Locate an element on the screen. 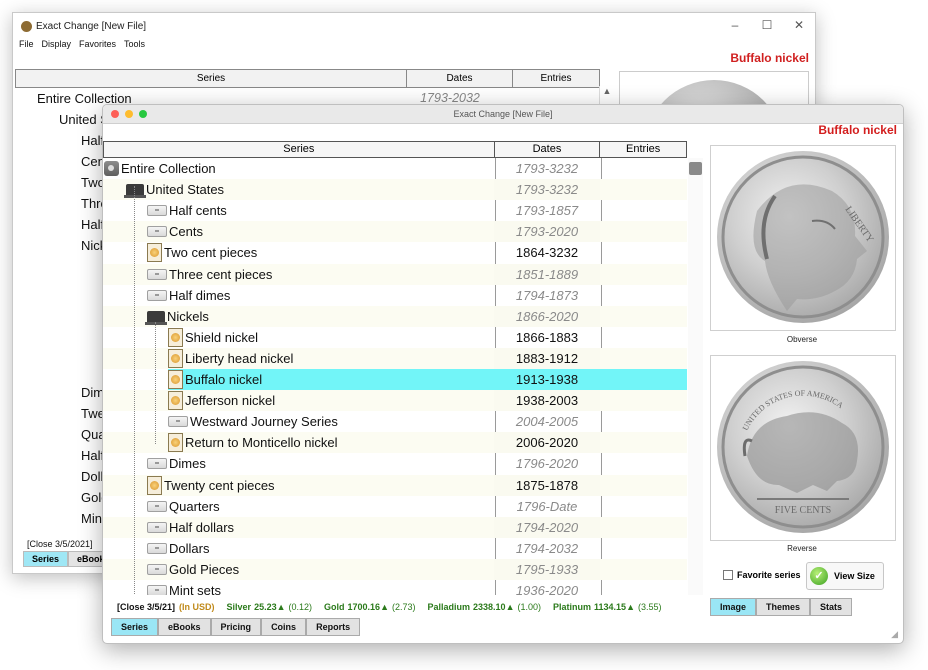 This screenshot has width=928, height=670. minimize-window-icon is located at coordinates (129, 114).